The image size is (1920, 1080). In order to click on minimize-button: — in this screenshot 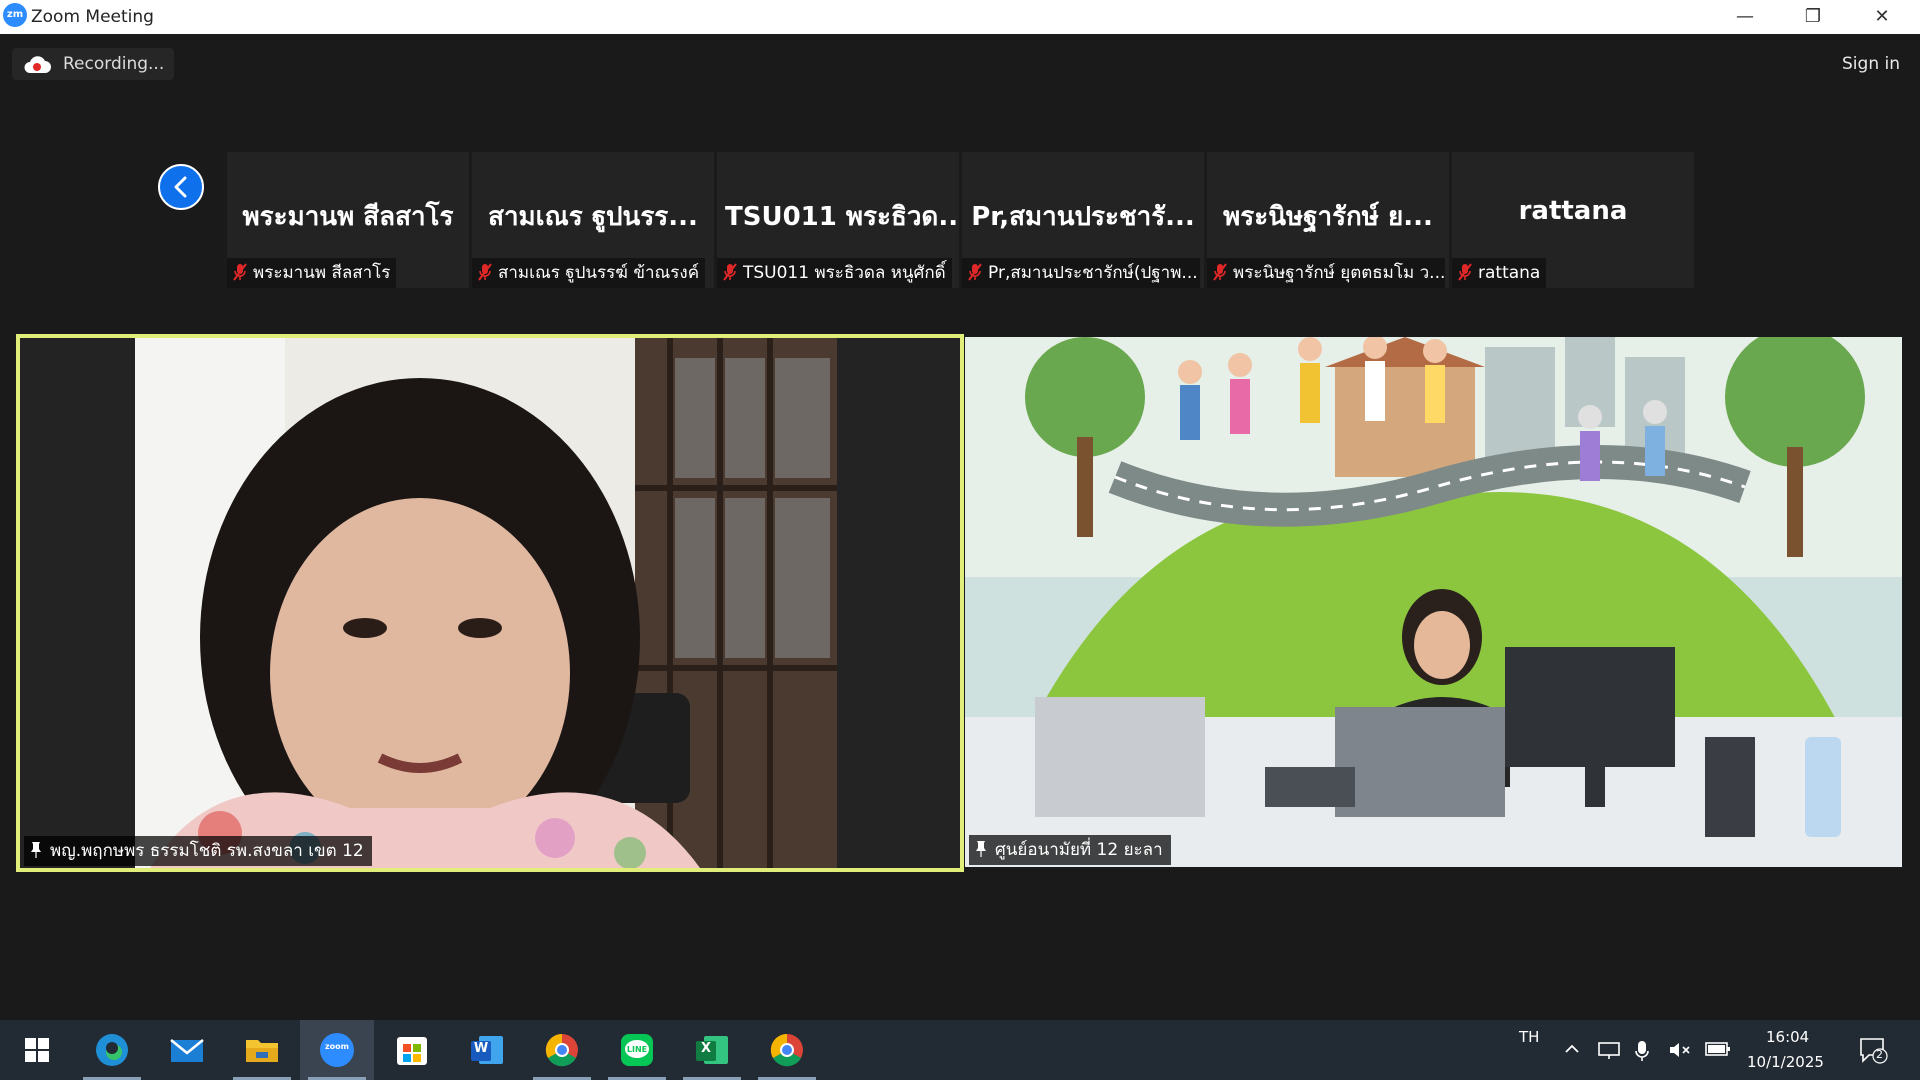, I will do `click(1745, 17)`.